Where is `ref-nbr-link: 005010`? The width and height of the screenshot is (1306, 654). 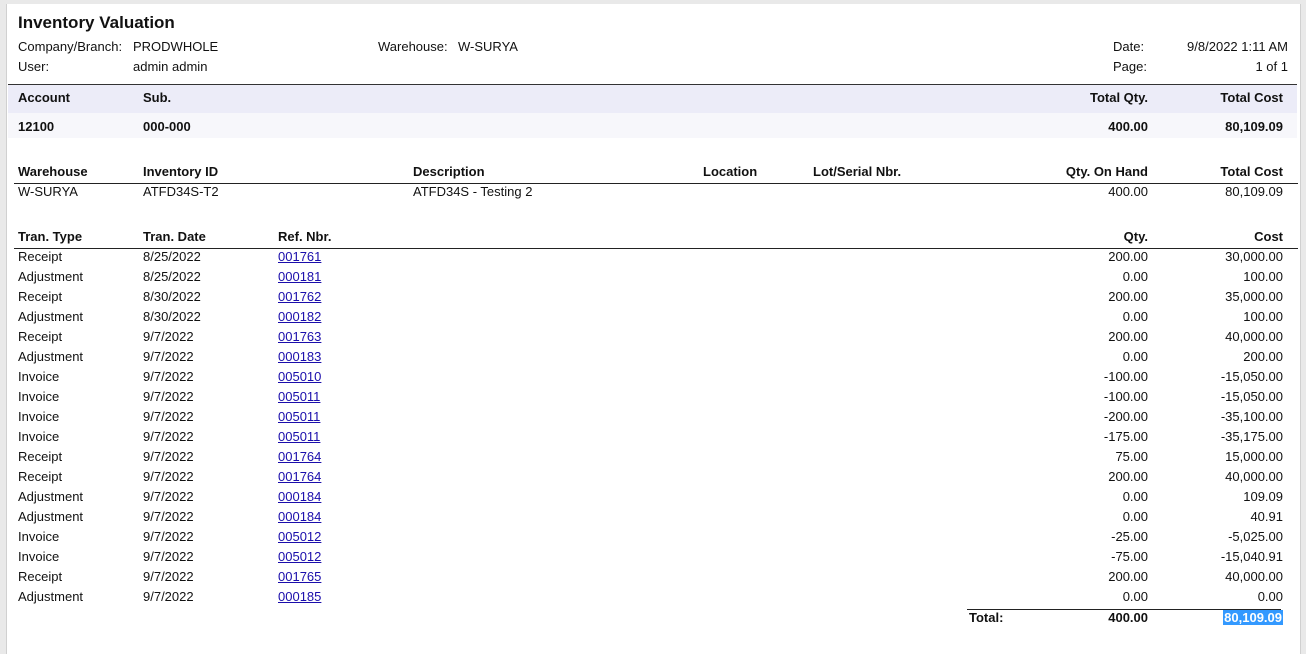
ref-nbr-link: 005010 is located at coordinates (299, 376).